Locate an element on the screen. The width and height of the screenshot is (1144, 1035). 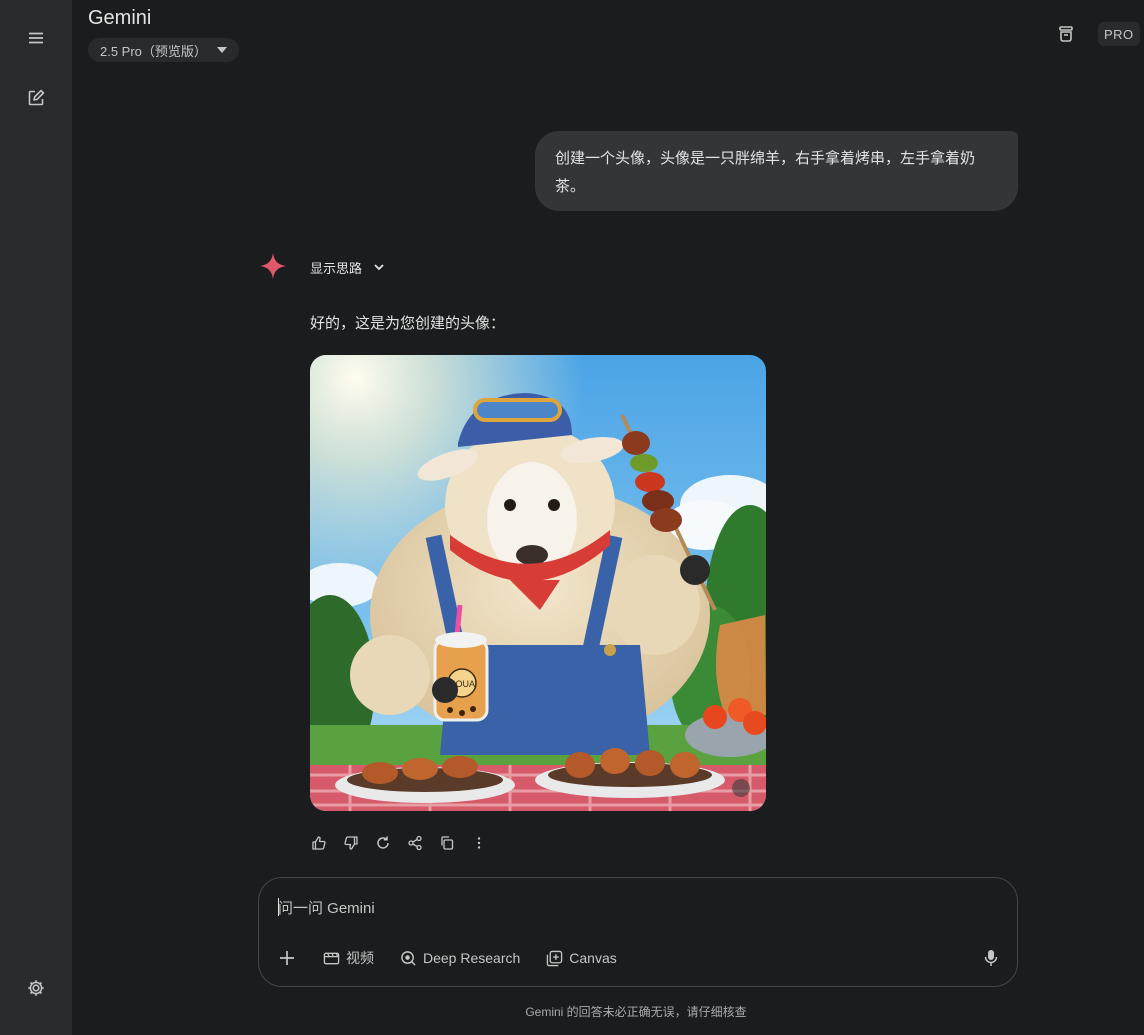
thumbs-up-icon is located at coordinates (319, 843).